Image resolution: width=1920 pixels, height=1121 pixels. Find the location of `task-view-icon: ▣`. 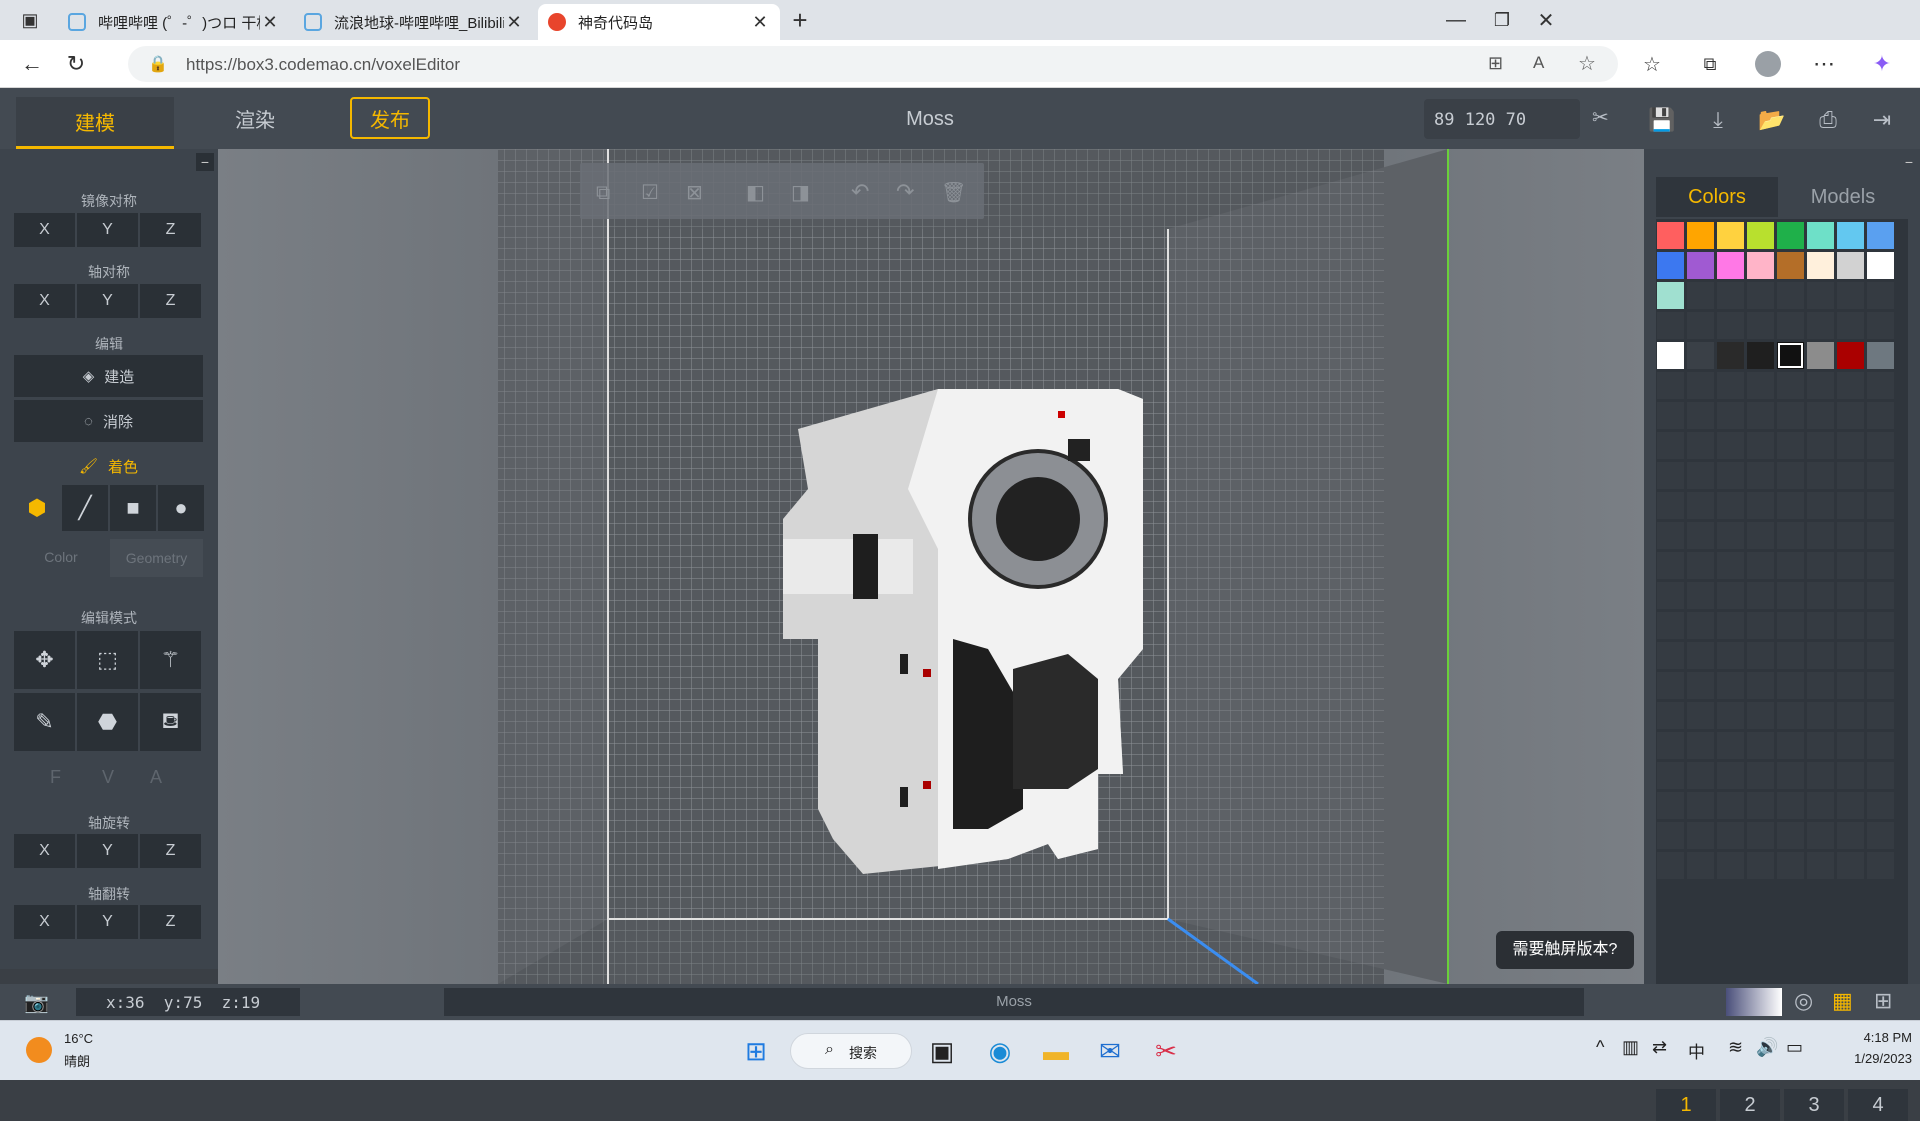

task-view-icon: ▣ is located at coordinates (942, 1051).